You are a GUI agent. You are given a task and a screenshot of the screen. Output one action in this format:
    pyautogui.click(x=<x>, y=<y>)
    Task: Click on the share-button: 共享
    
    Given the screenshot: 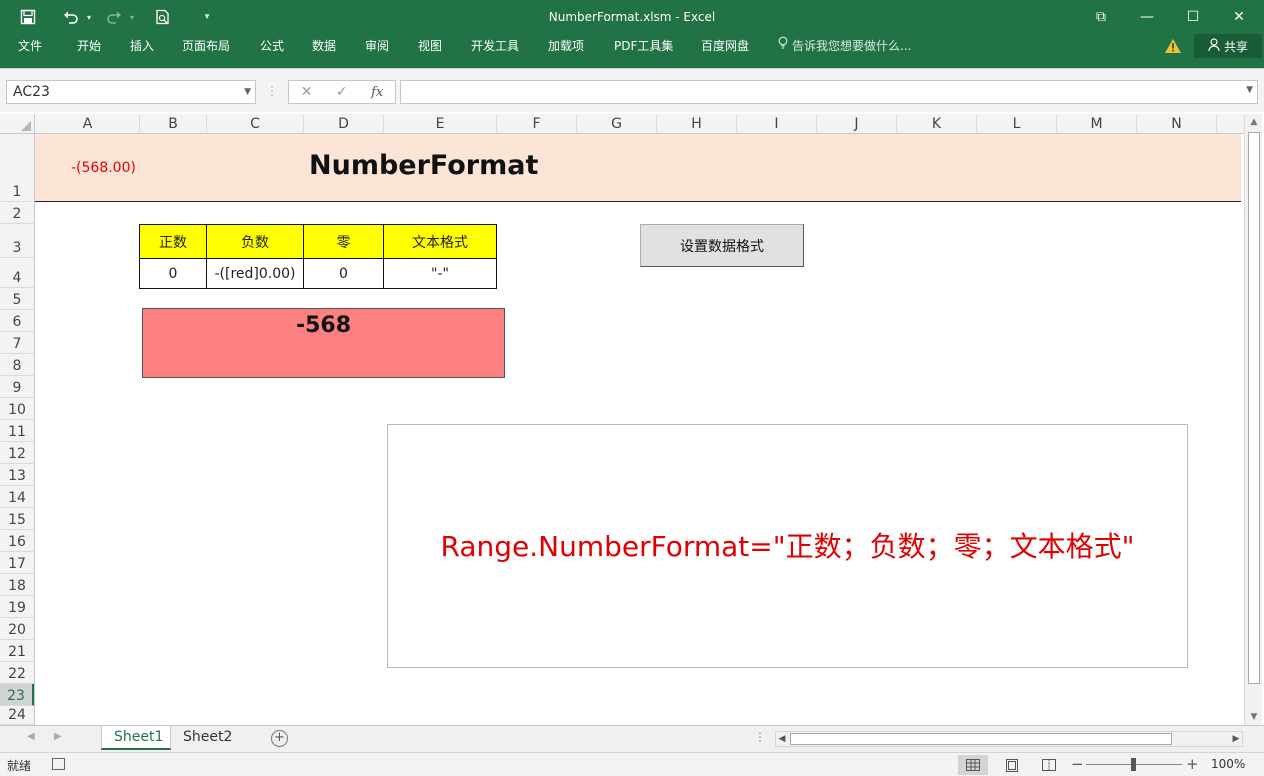 What is the action you would take?
    pyautogui.click(x=1228, y=46)
    